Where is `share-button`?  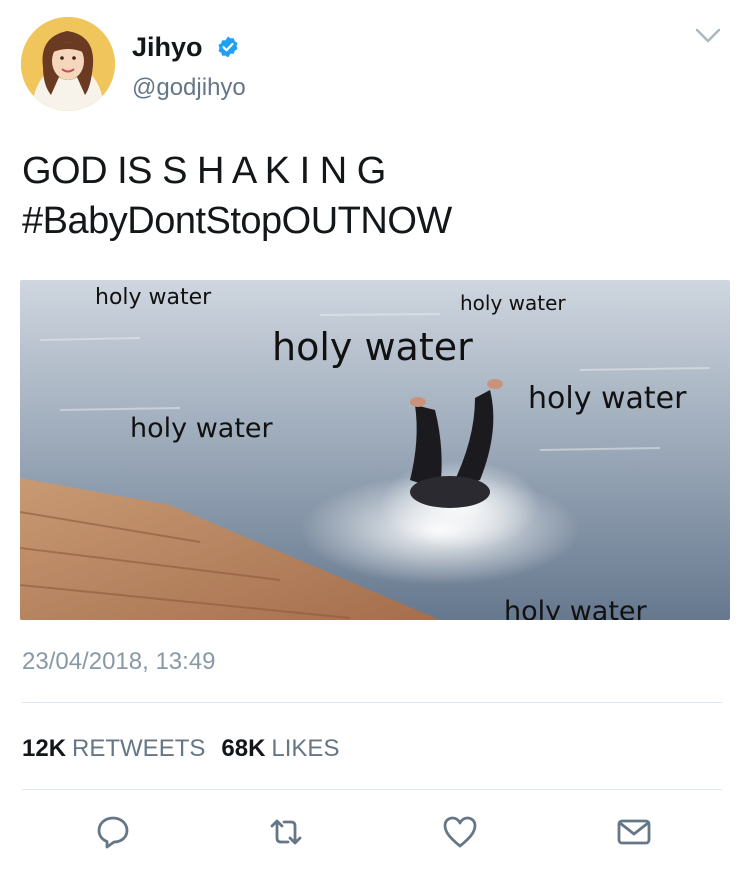 share-button is located at coordinates (634, 832).